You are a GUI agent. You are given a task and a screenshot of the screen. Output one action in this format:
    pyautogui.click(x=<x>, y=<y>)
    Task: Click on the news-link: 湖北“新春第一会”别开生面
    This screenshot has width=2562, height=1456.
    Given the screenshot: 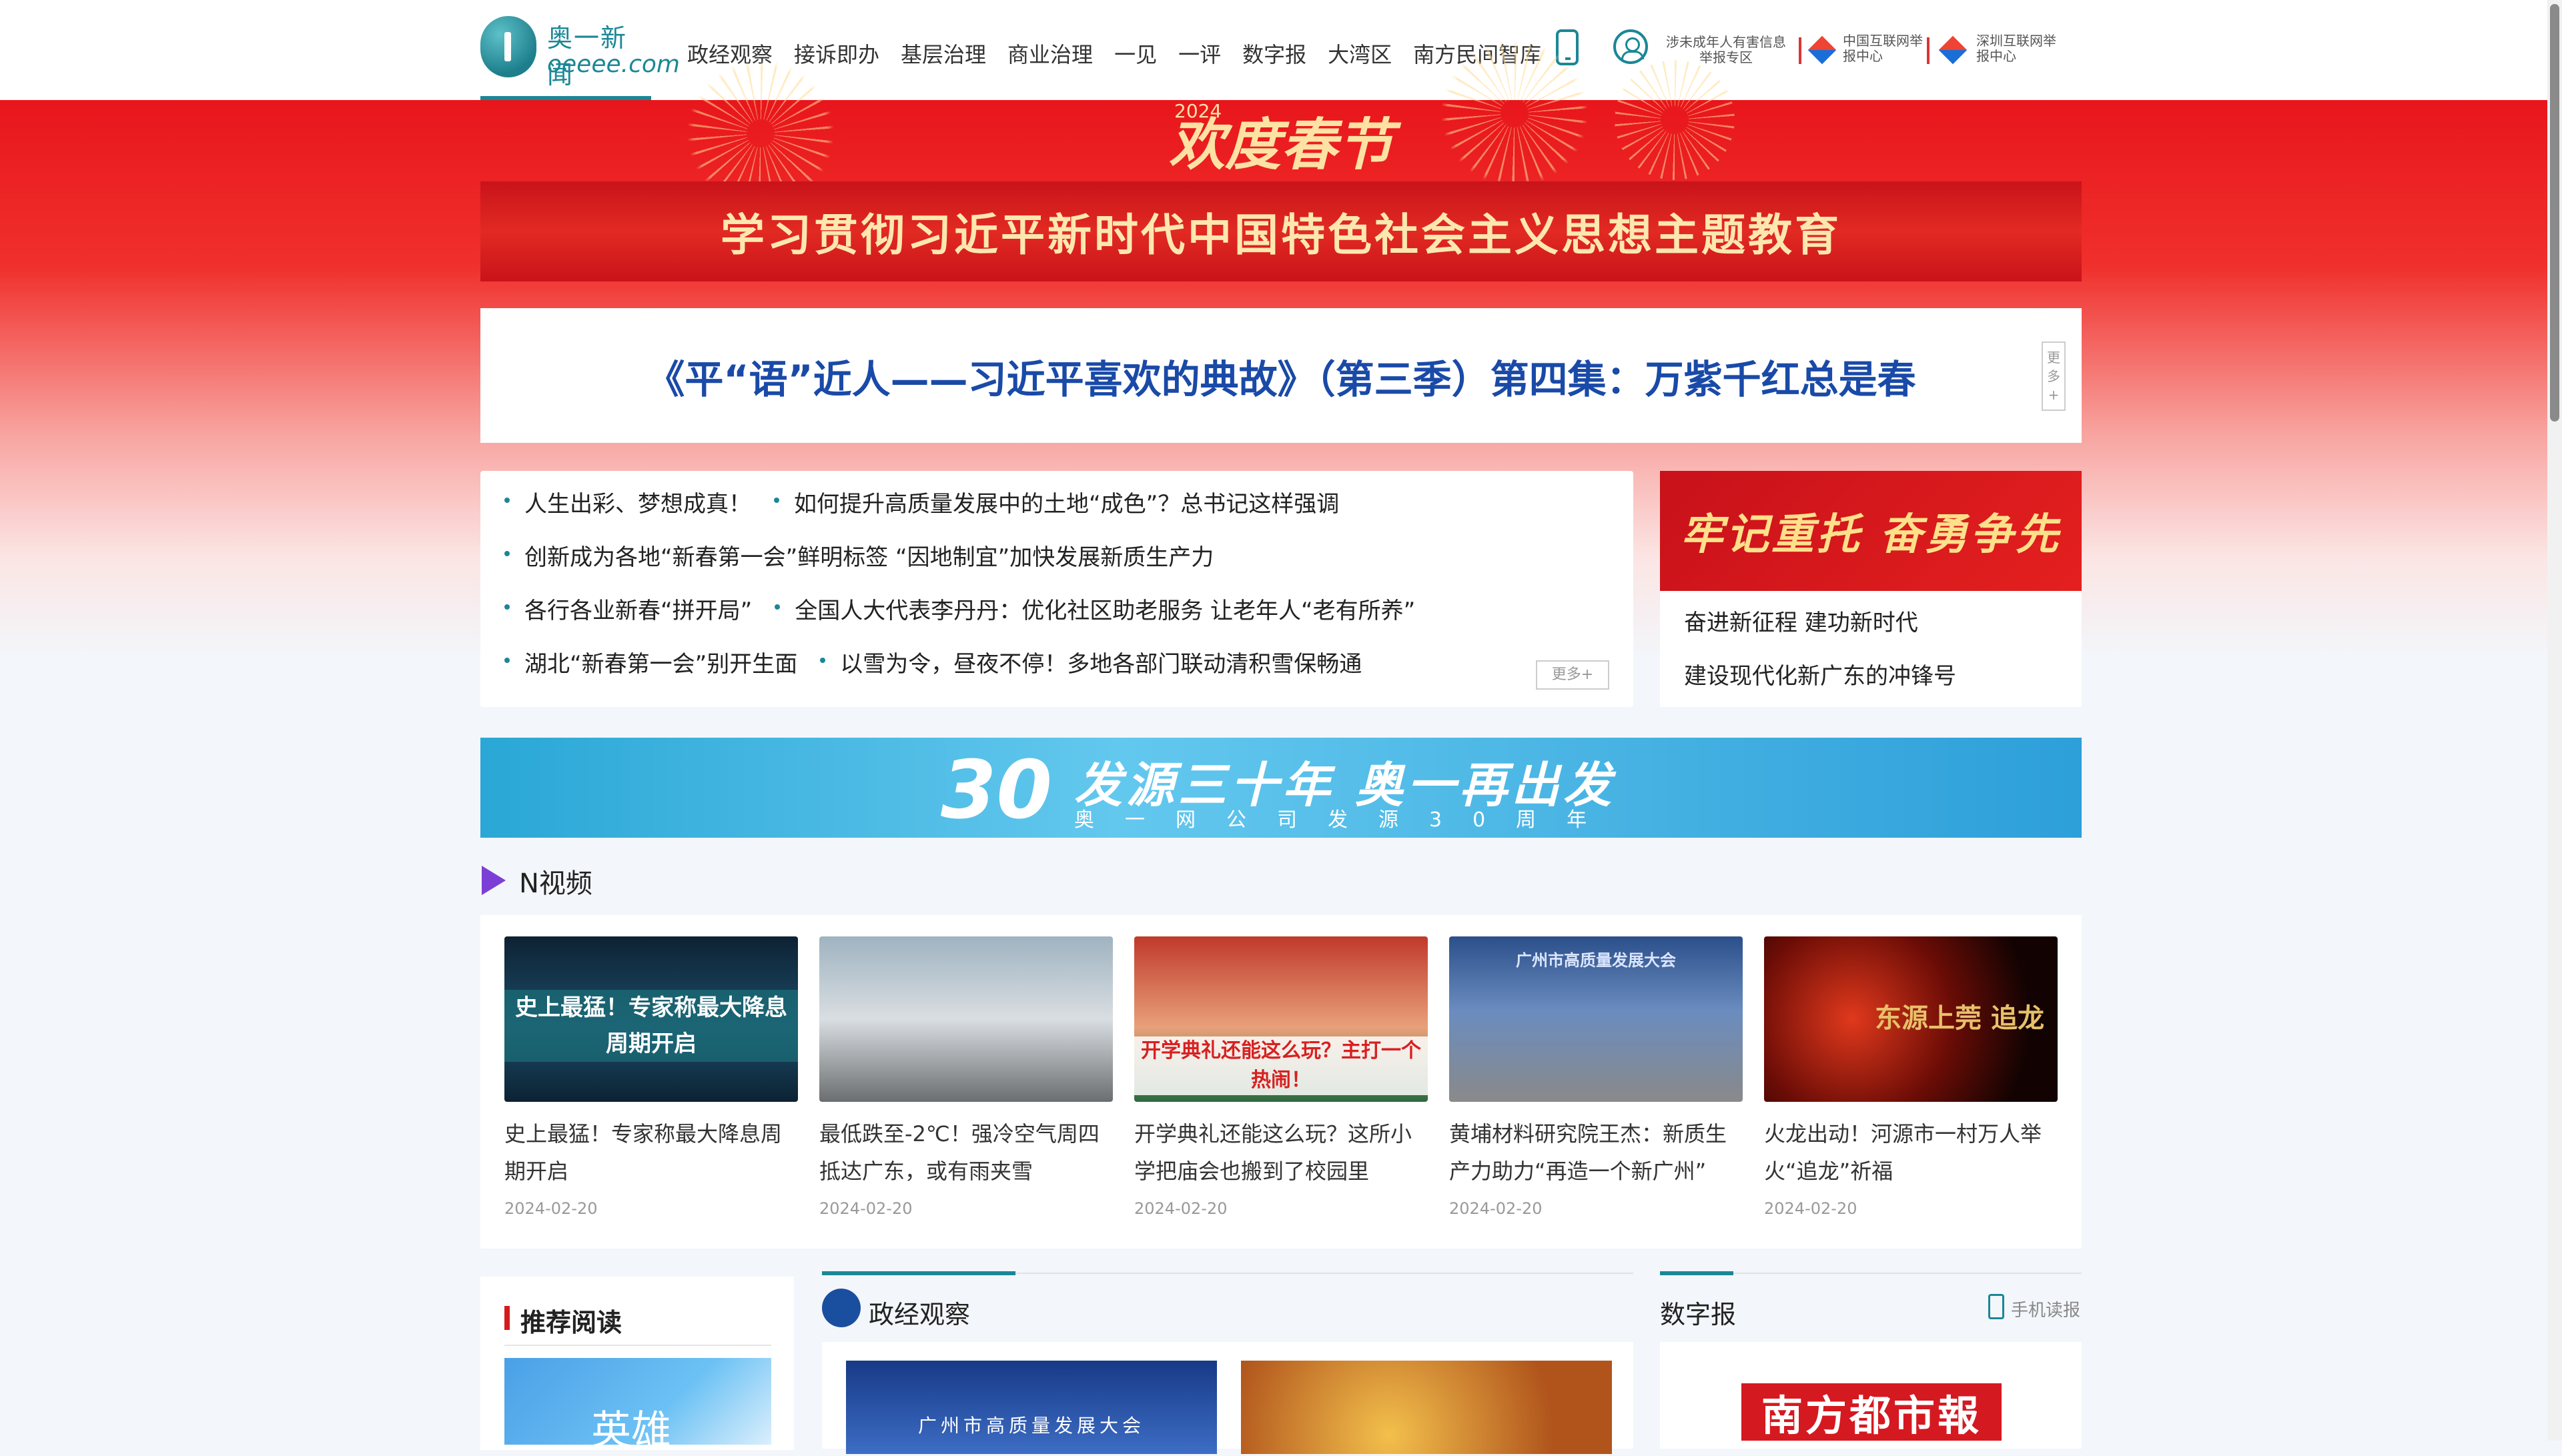 What is the action you would take?
    pyautogui.click(x=661, y=662)
    